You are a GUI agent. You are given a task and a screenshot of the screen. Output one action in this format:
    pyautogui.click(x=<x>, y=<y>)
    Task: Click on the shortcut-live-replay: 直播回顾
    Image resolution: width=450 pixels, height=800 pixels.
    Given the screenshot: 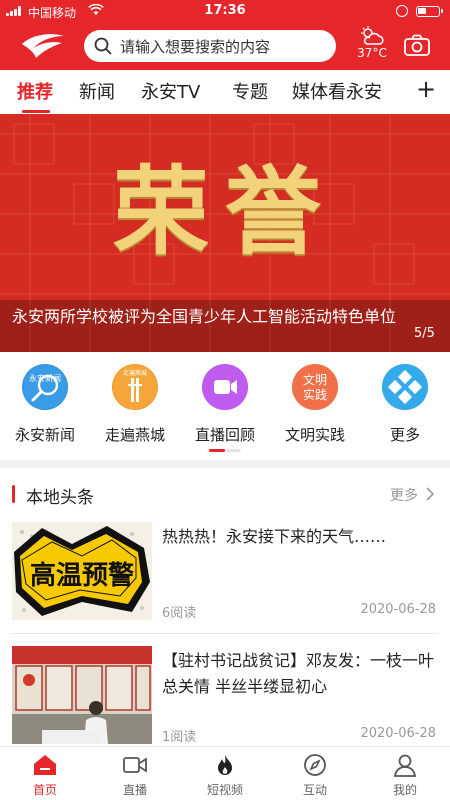 What is the action you would take?
    pyautogui.click(x=225, y=404)
    